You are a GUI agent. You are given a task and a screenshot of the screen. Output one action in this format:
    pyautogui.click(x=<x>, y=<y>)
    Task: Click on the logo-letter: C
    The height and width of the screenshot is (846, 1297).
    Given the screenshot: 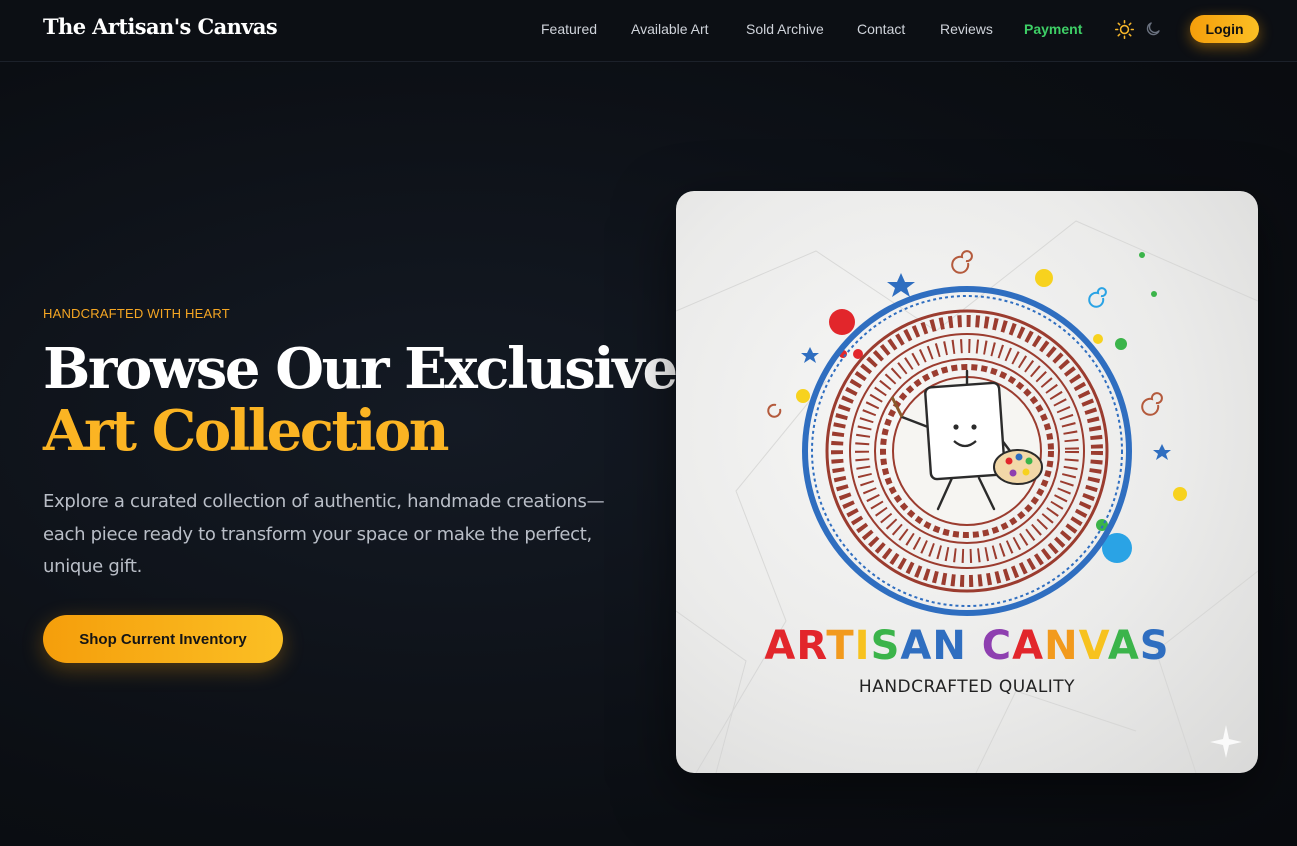 What is the action you would take?
    pyautogui.click(x=997, y=646)
    